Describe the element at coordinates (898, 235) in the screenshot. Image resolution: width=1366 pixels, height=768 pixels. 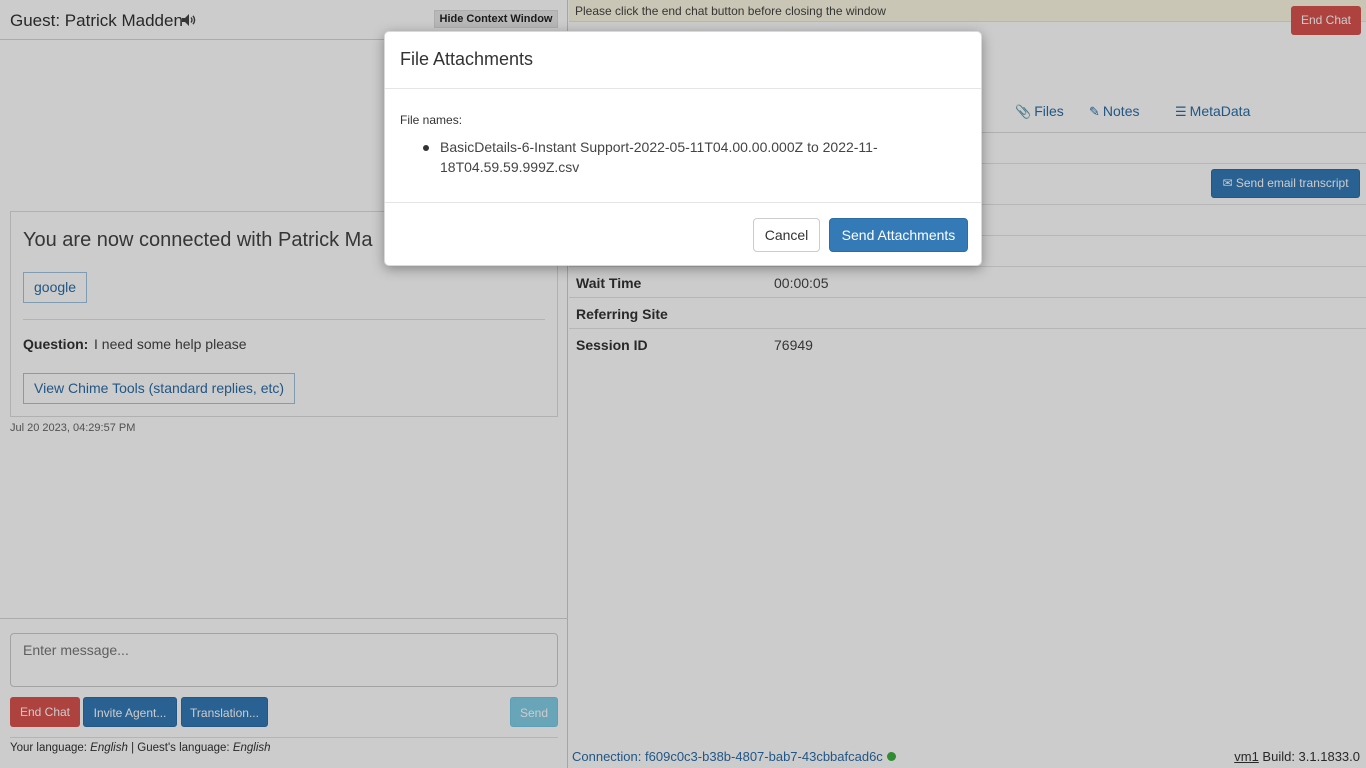
I see `send-attachments-button: Send Attachments` at that location.